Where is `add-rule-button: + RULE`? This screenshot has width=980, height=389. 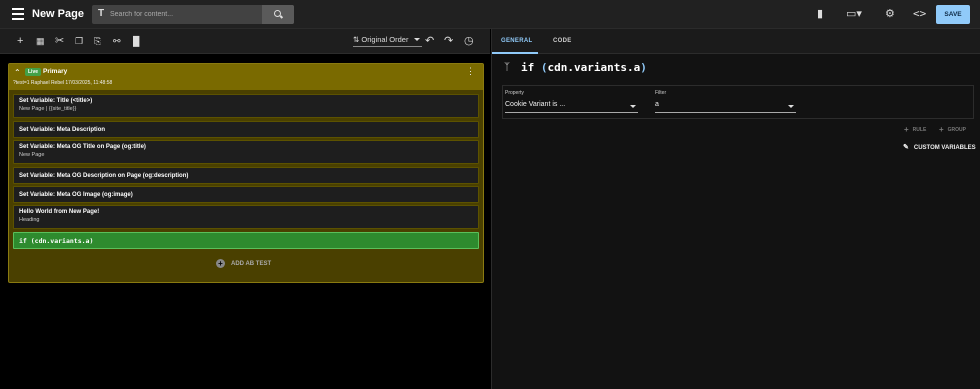 add-rule-button: + RULE is located at coordinates (915, 129).